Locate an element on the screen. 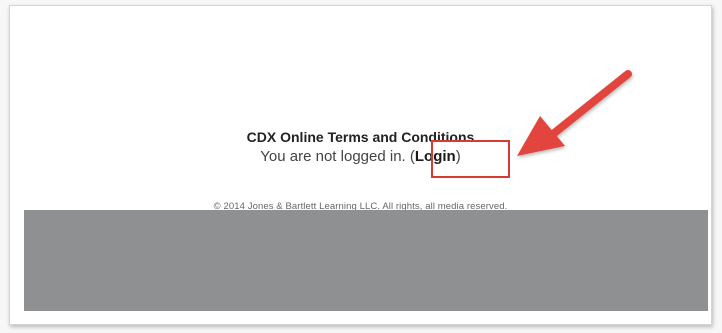 The height and width of the screenshot is (333, 722). login-status: You are not logged in. (Login) is located at coordinates (360, 156).